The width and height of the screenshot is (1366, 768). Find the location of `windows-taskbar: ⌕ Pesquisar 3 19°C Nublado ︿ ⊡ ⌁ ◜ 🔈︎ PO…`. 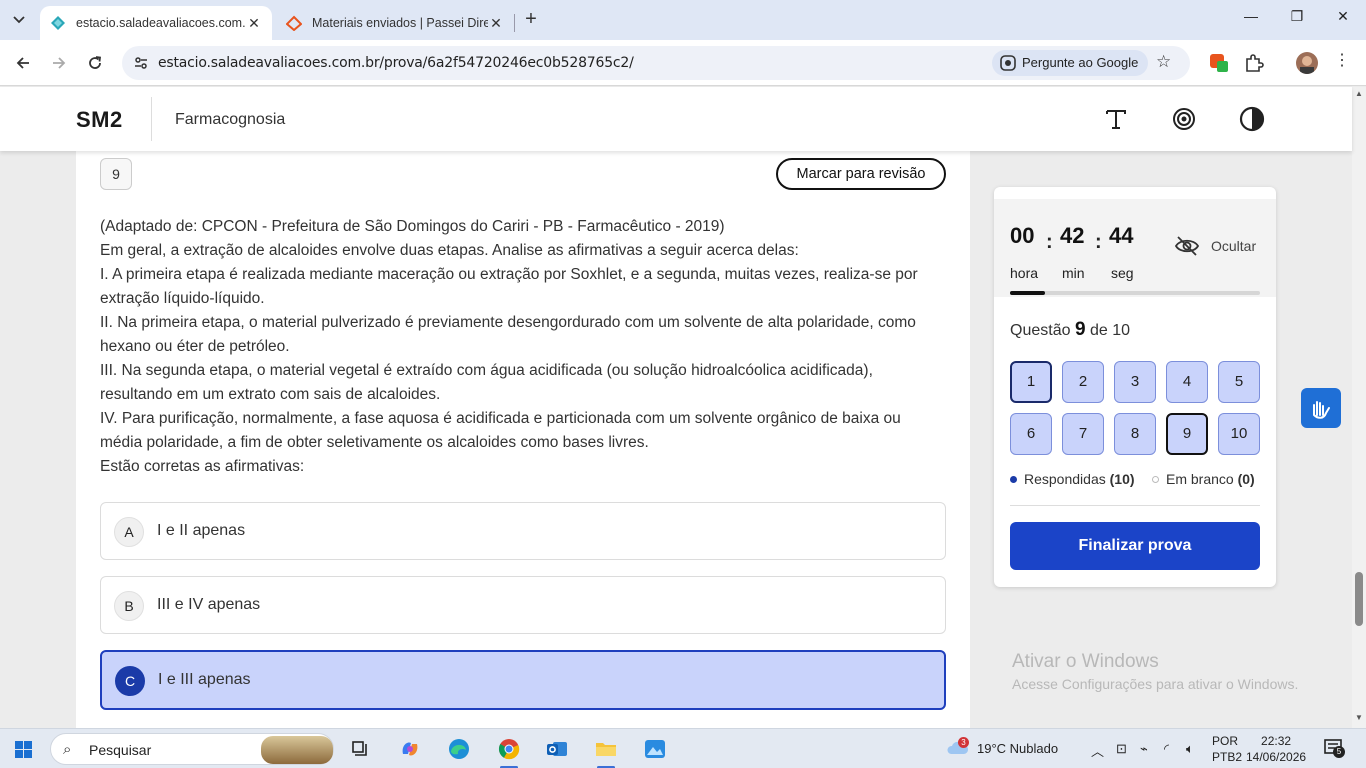

windows-taskbar: ⌕ Pesquisar 3 19°C Nublado ︿ ⊡ ⌁ ◜ 🔈︎ PO… is located at coordinates (683, 748).